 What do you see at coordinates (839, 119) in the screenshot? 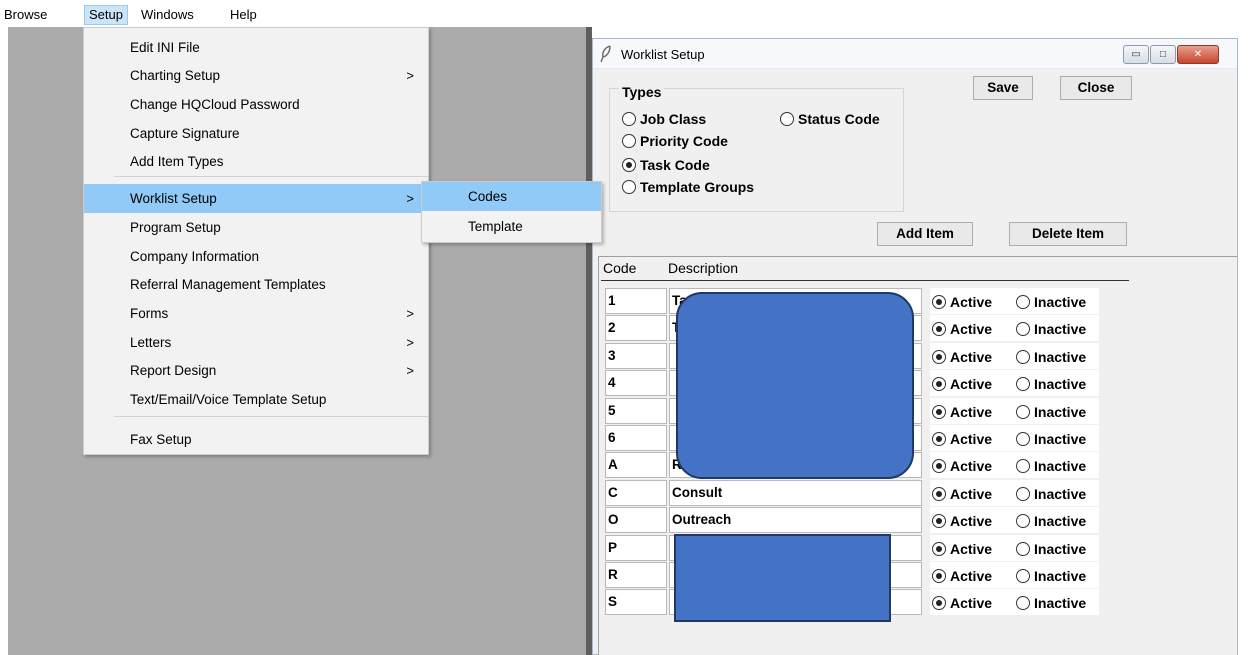
I see `radio-label: Status Code` at bounding box center [839, 119].